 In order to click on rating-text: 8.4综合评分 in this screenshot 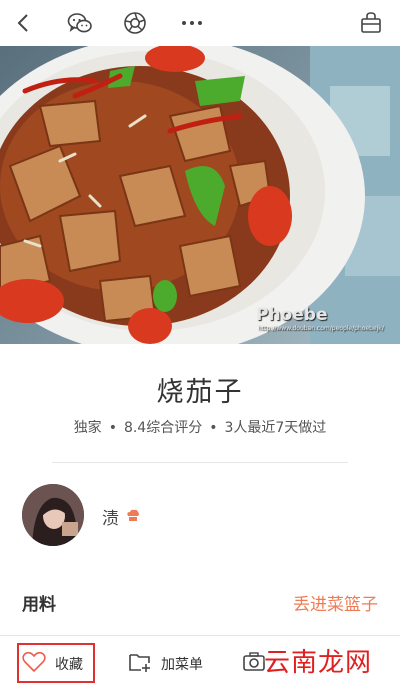, I will do `click(163, 428)`.